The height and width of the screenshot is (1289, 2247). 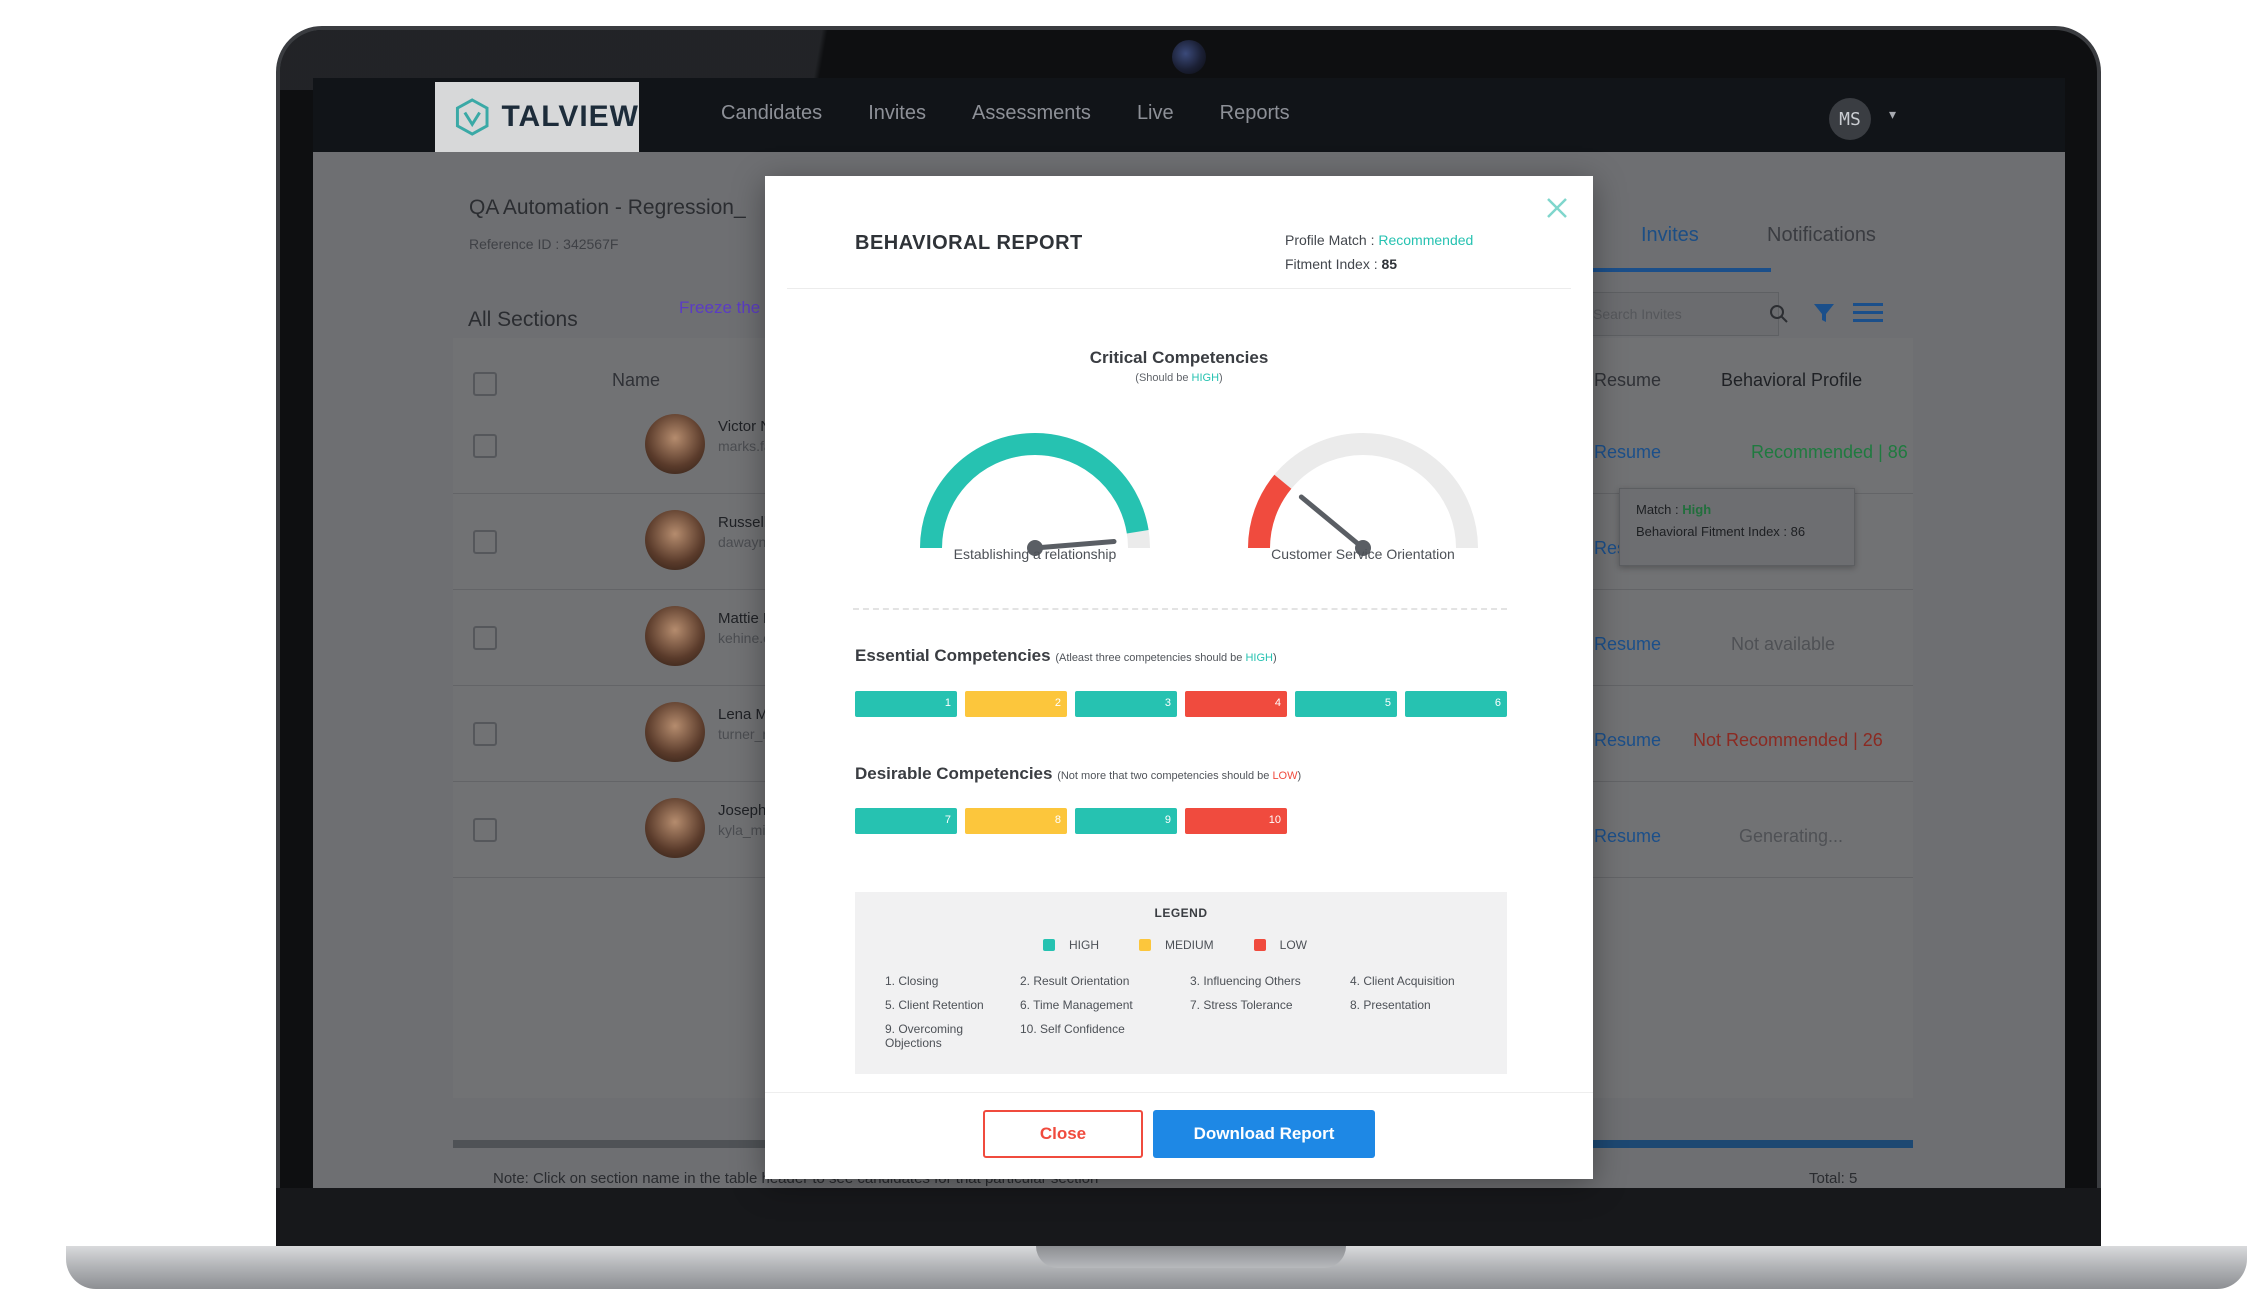 I want to click on legend-title: LEGEND, so click(x=1181, y=913).